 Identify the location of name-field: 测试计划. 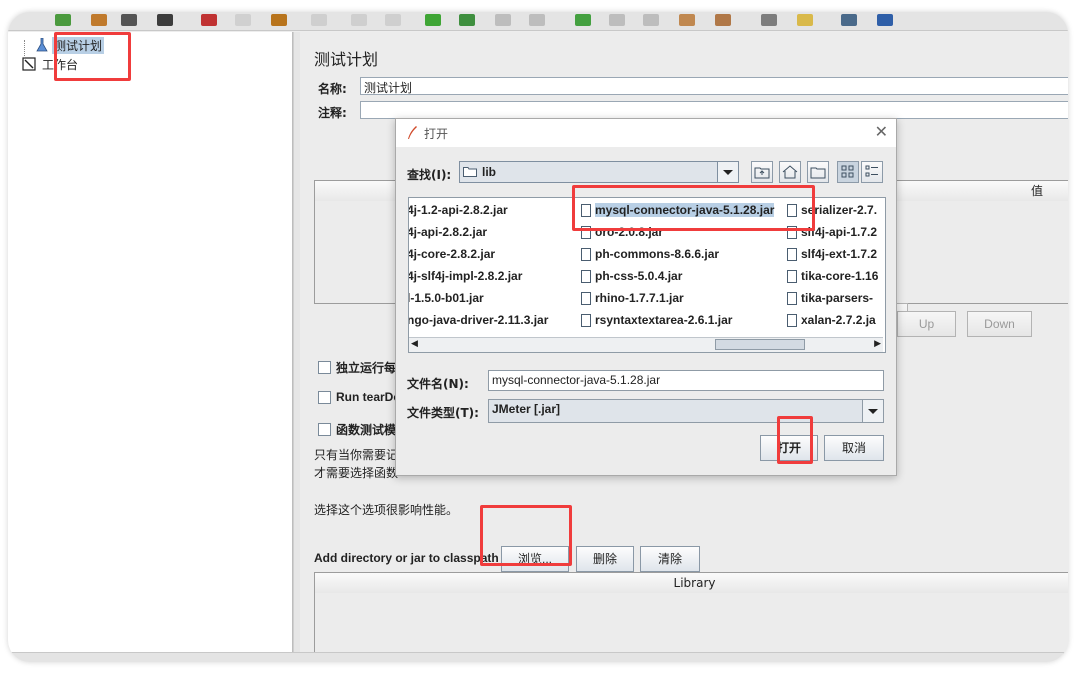
(714, 86).